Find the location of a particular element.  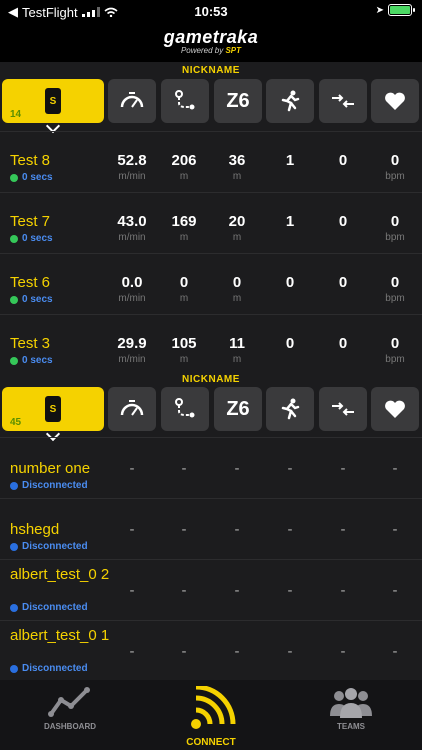

metric-unit: bpm is located at coordinates (395, 298).